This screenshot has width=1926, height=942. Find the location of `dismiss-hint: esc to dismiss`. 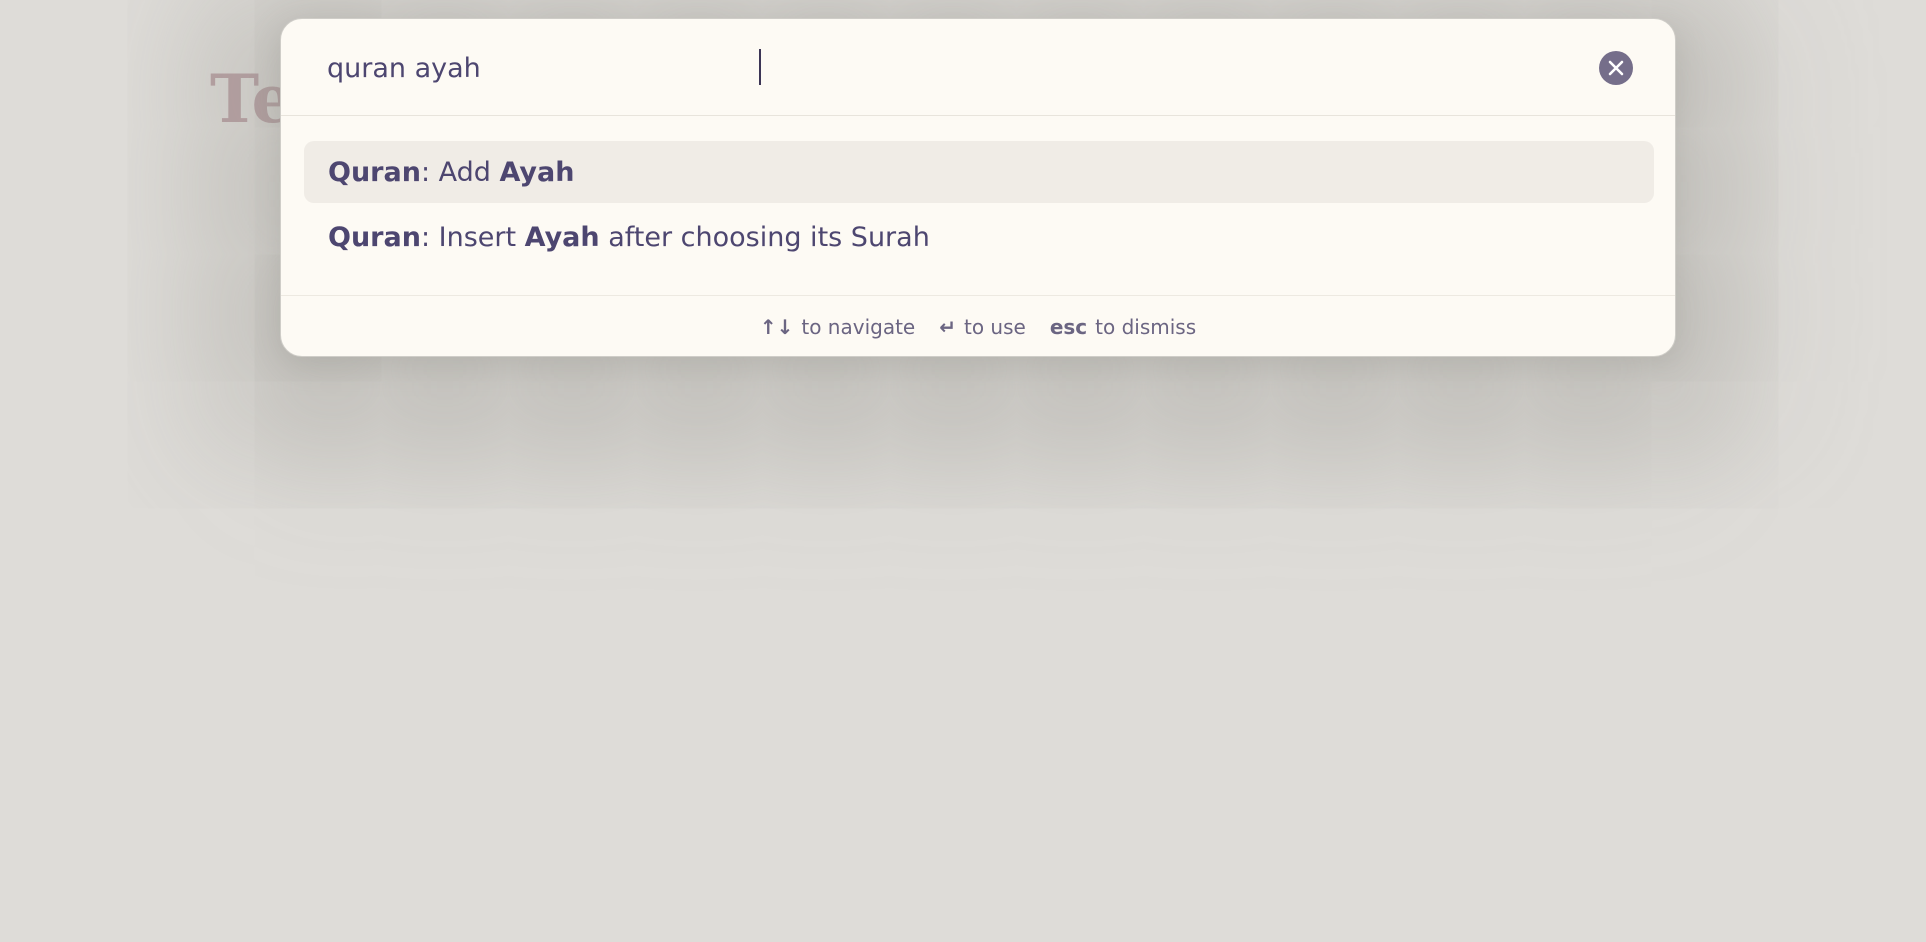

dismiss-hint: esc to dismiss is located at coordinates (1123, 327).